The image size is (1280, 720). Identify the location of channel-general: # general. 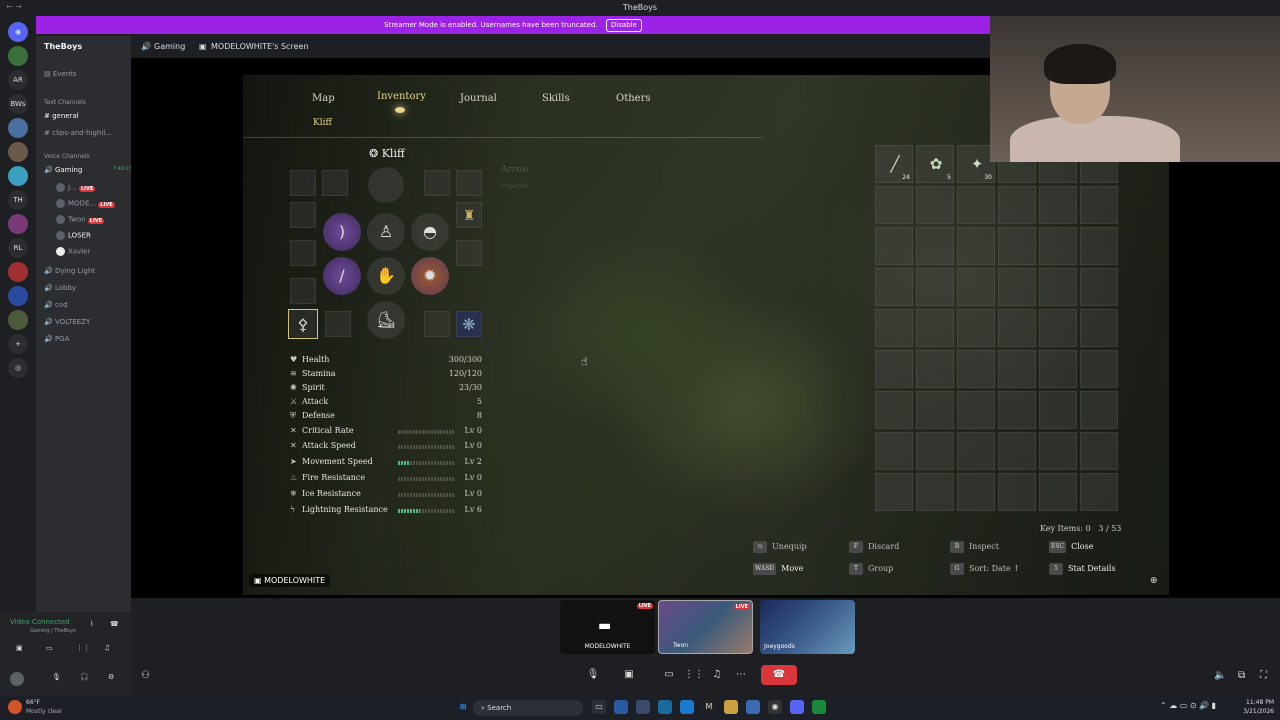
(61, 116).